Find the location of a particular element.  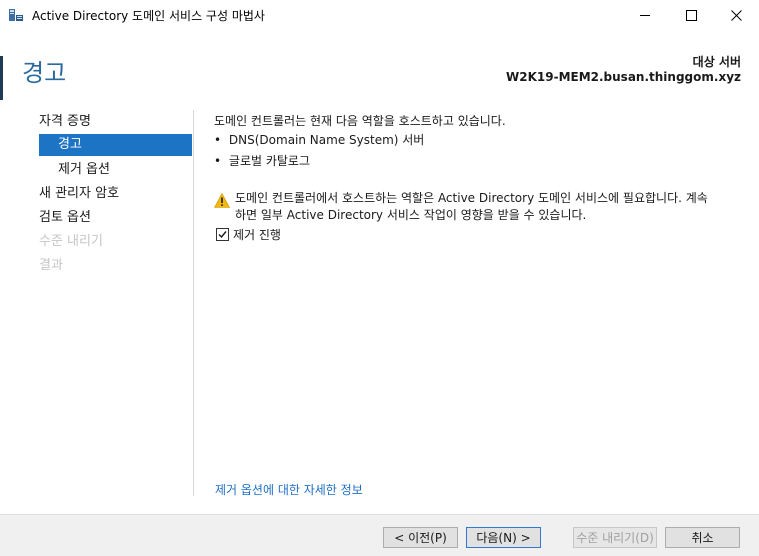

close-button is located at coordinates (736, 15).